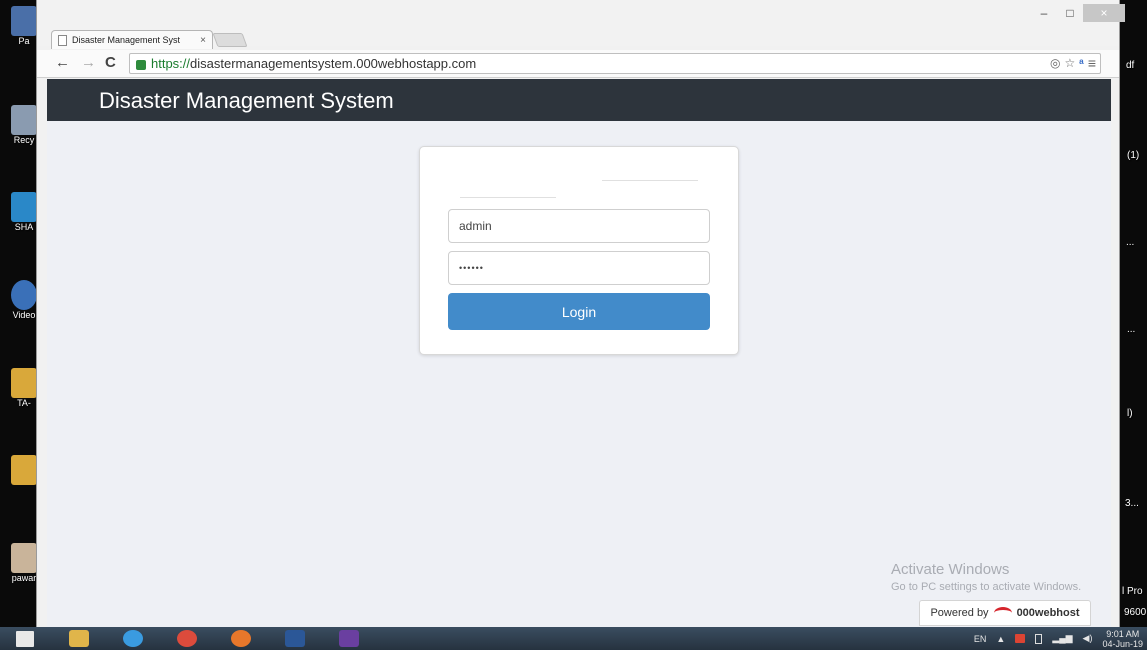 The width and height of the screenshot is (1147, 650). I want to click on username-input: admin, so click(579, 226).